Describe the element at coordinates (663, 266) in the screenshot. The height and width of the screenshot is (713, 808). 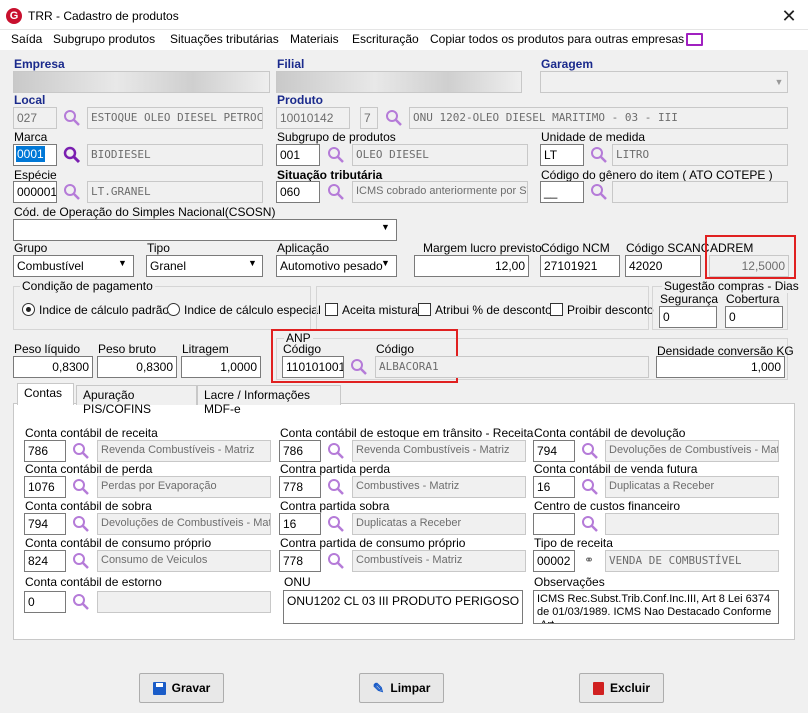
I see `scanc-field: 42020` at that location.